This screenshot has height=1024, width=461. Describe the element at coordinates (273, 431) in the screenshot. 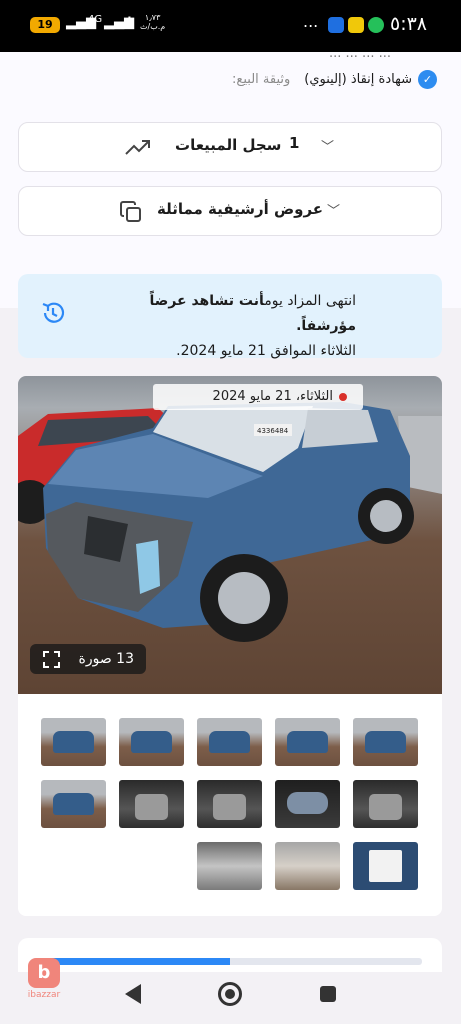

I see `lot-sticker-text: 4336484` at that location.